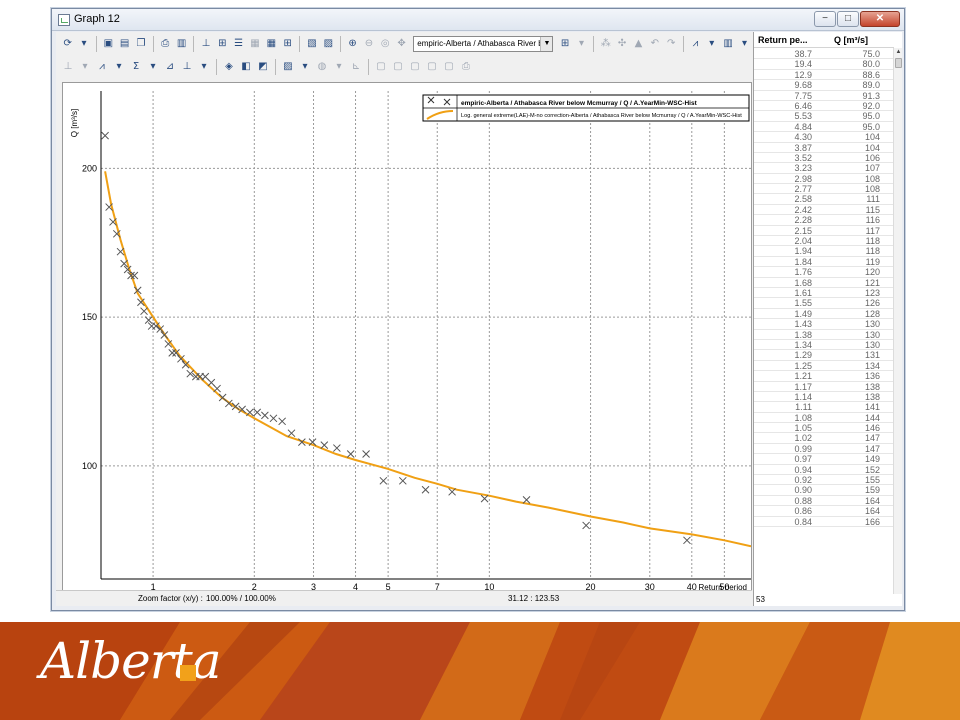 The height and width of the screenshot is (720, 960). What do you see at coordinates (824, 511) in the screenshot?
I see `table-row: 0.86 164` at bounding box center [824, 511].